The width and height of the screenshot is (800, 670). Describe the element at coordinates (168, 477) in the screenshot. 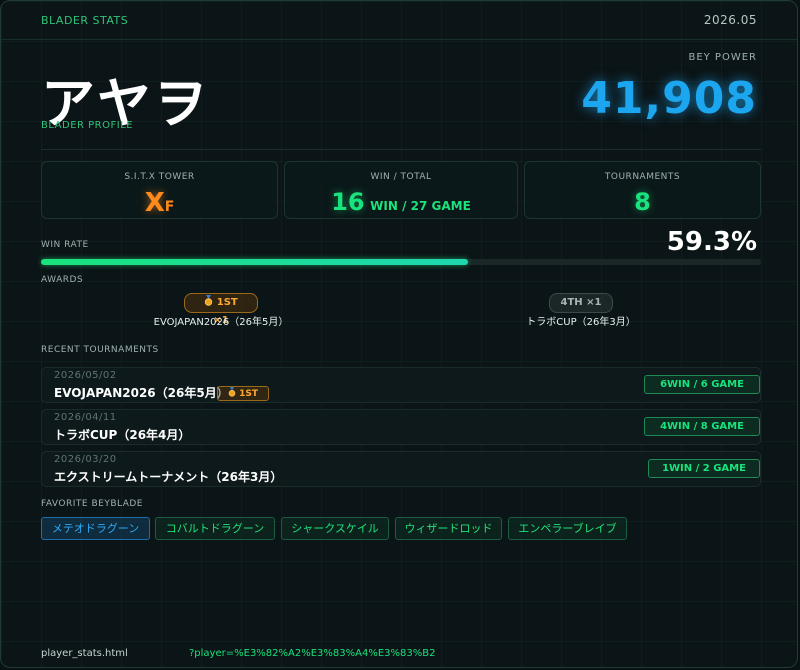

I see `tournament-name: エクストリームトーナメント（26年3月）` at that location.